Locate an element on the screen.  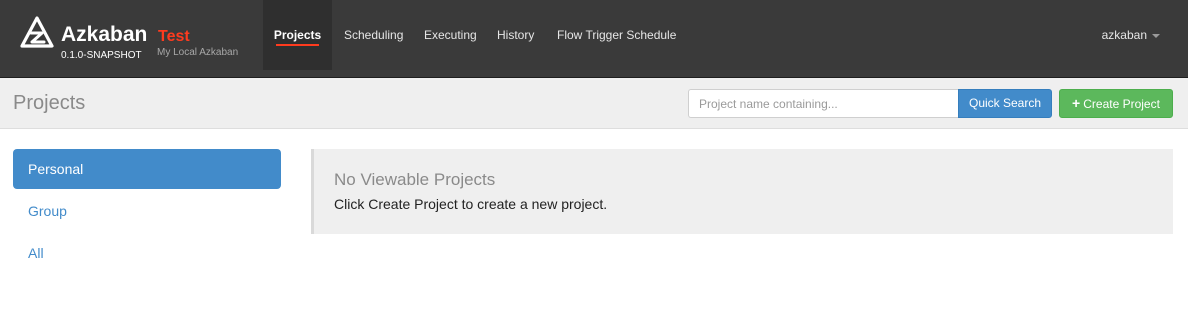
sidebar-item-personal: Personal is located at coordinates (147, 169).